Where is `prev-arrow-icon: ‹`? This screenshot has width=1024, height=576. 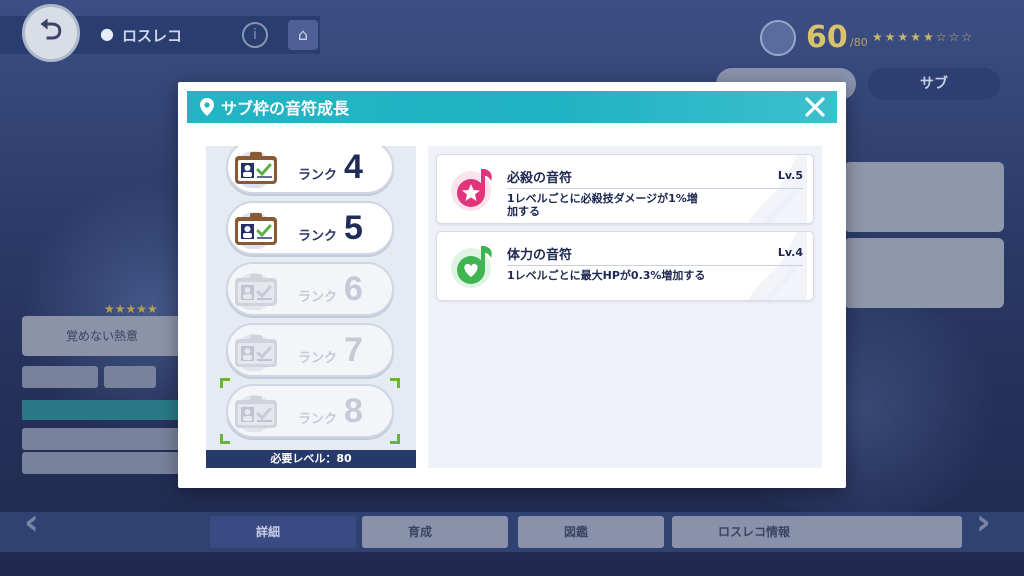 prev-arrow-icon: ‹ is located at coordinates (31, 522).